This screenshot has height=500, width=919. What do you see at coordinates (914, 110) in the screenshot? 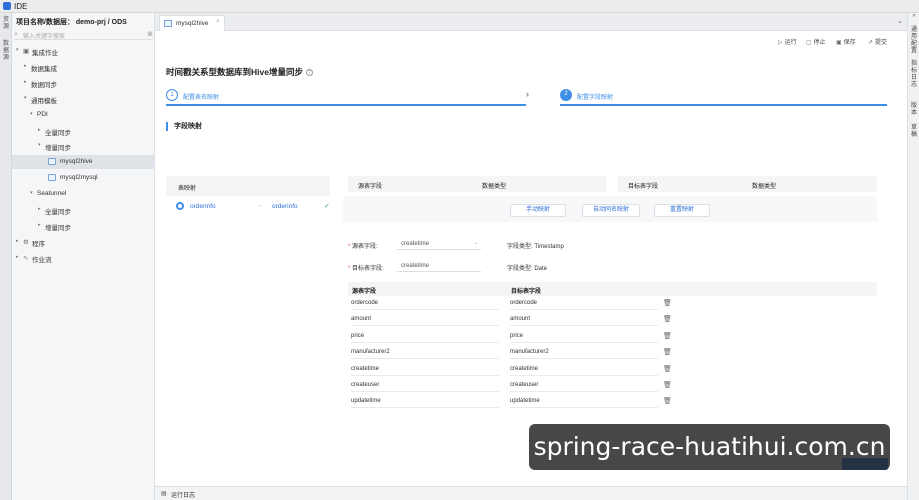
I see `right-tab-version: 版 本` at bounding box center [914, 110].